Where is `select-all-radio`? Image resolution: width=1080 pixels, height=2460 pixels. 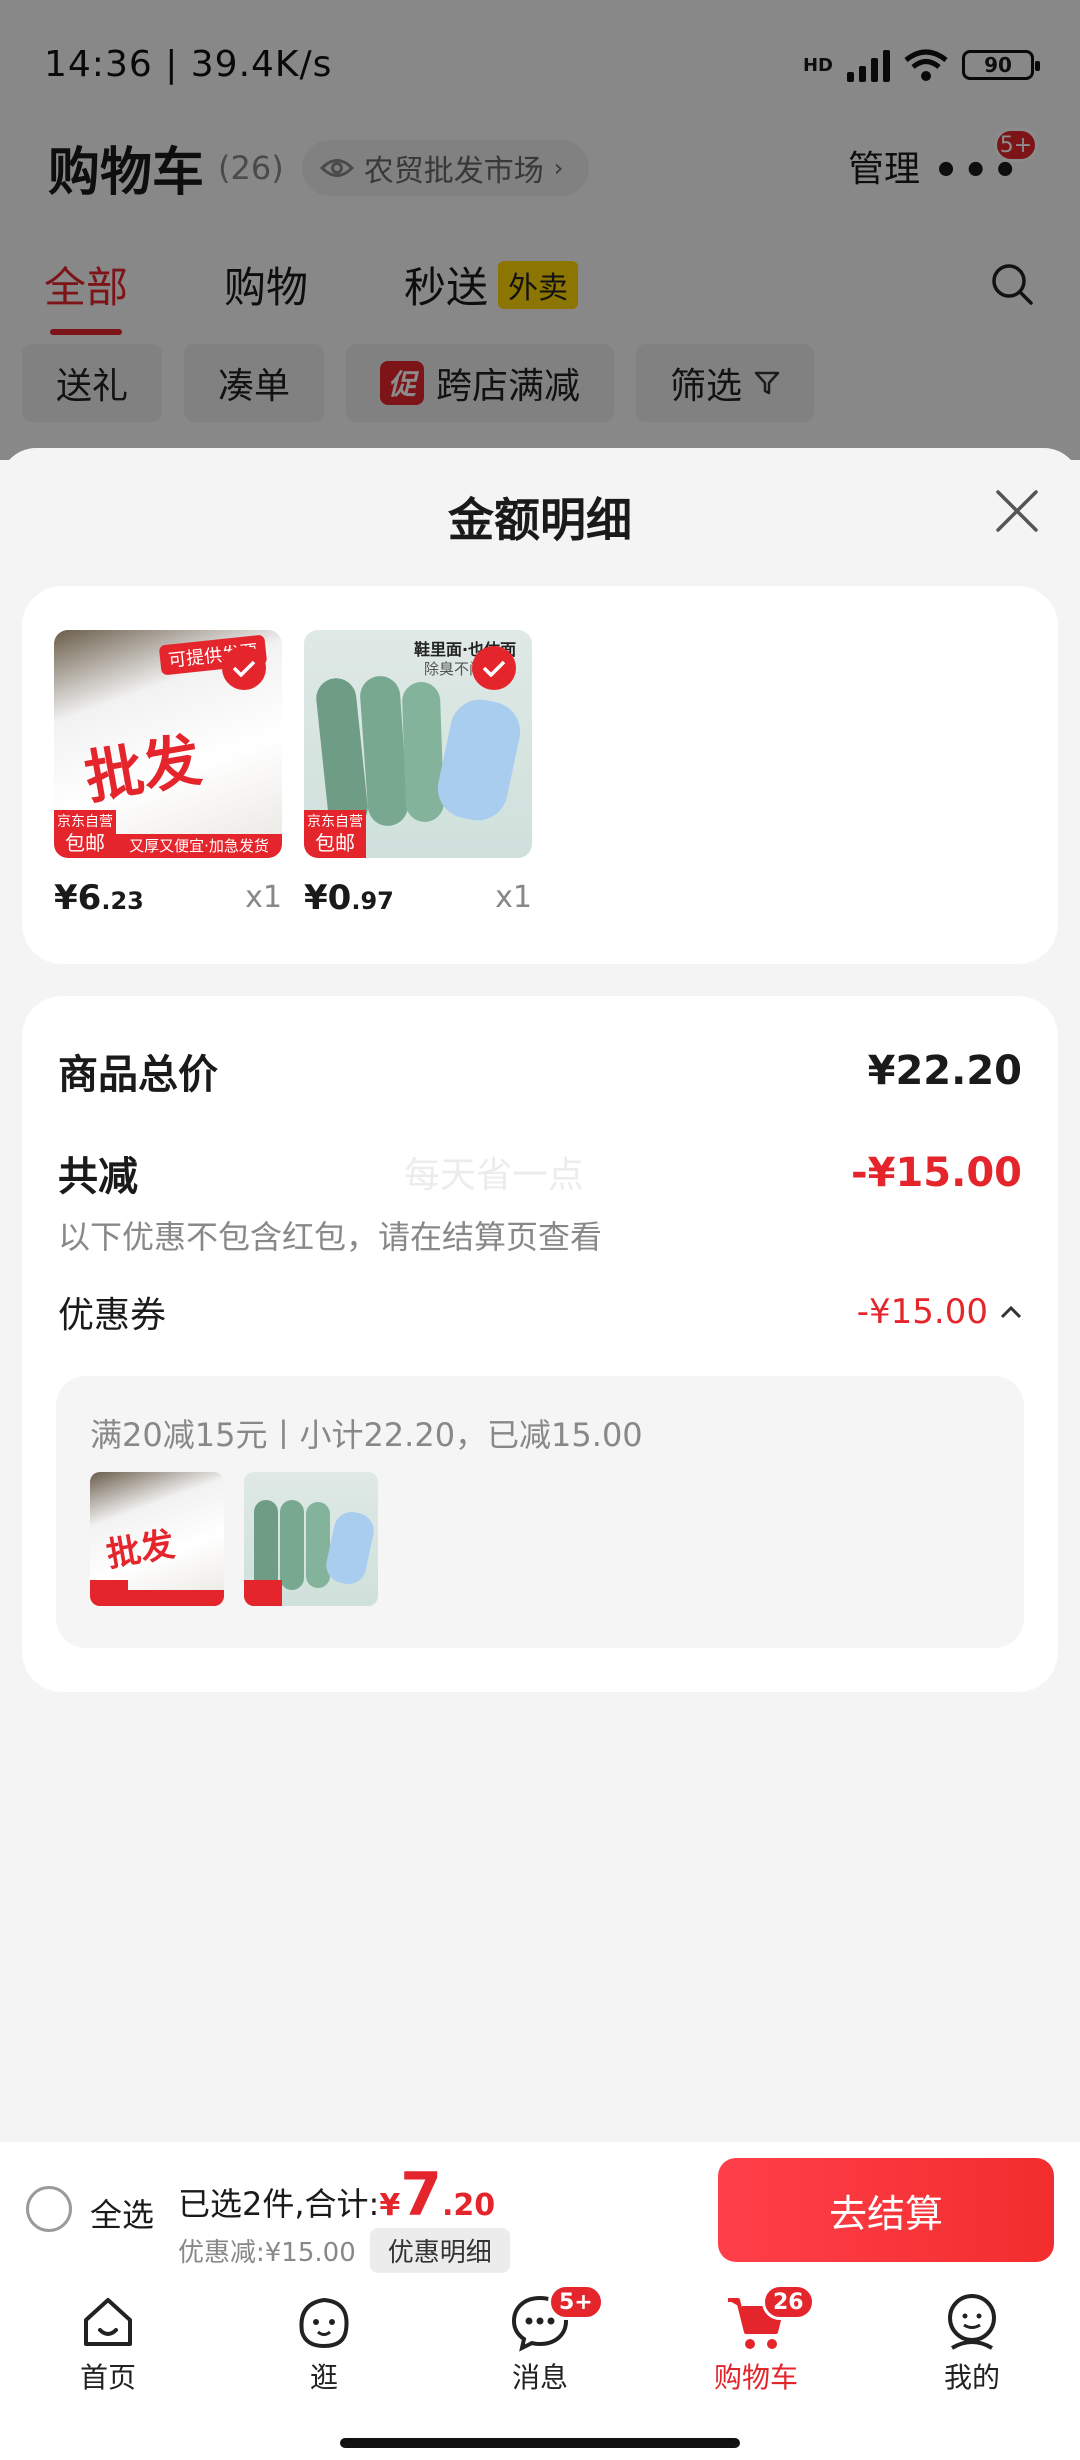
select-all-radio is located at coordinates (49, 2209).